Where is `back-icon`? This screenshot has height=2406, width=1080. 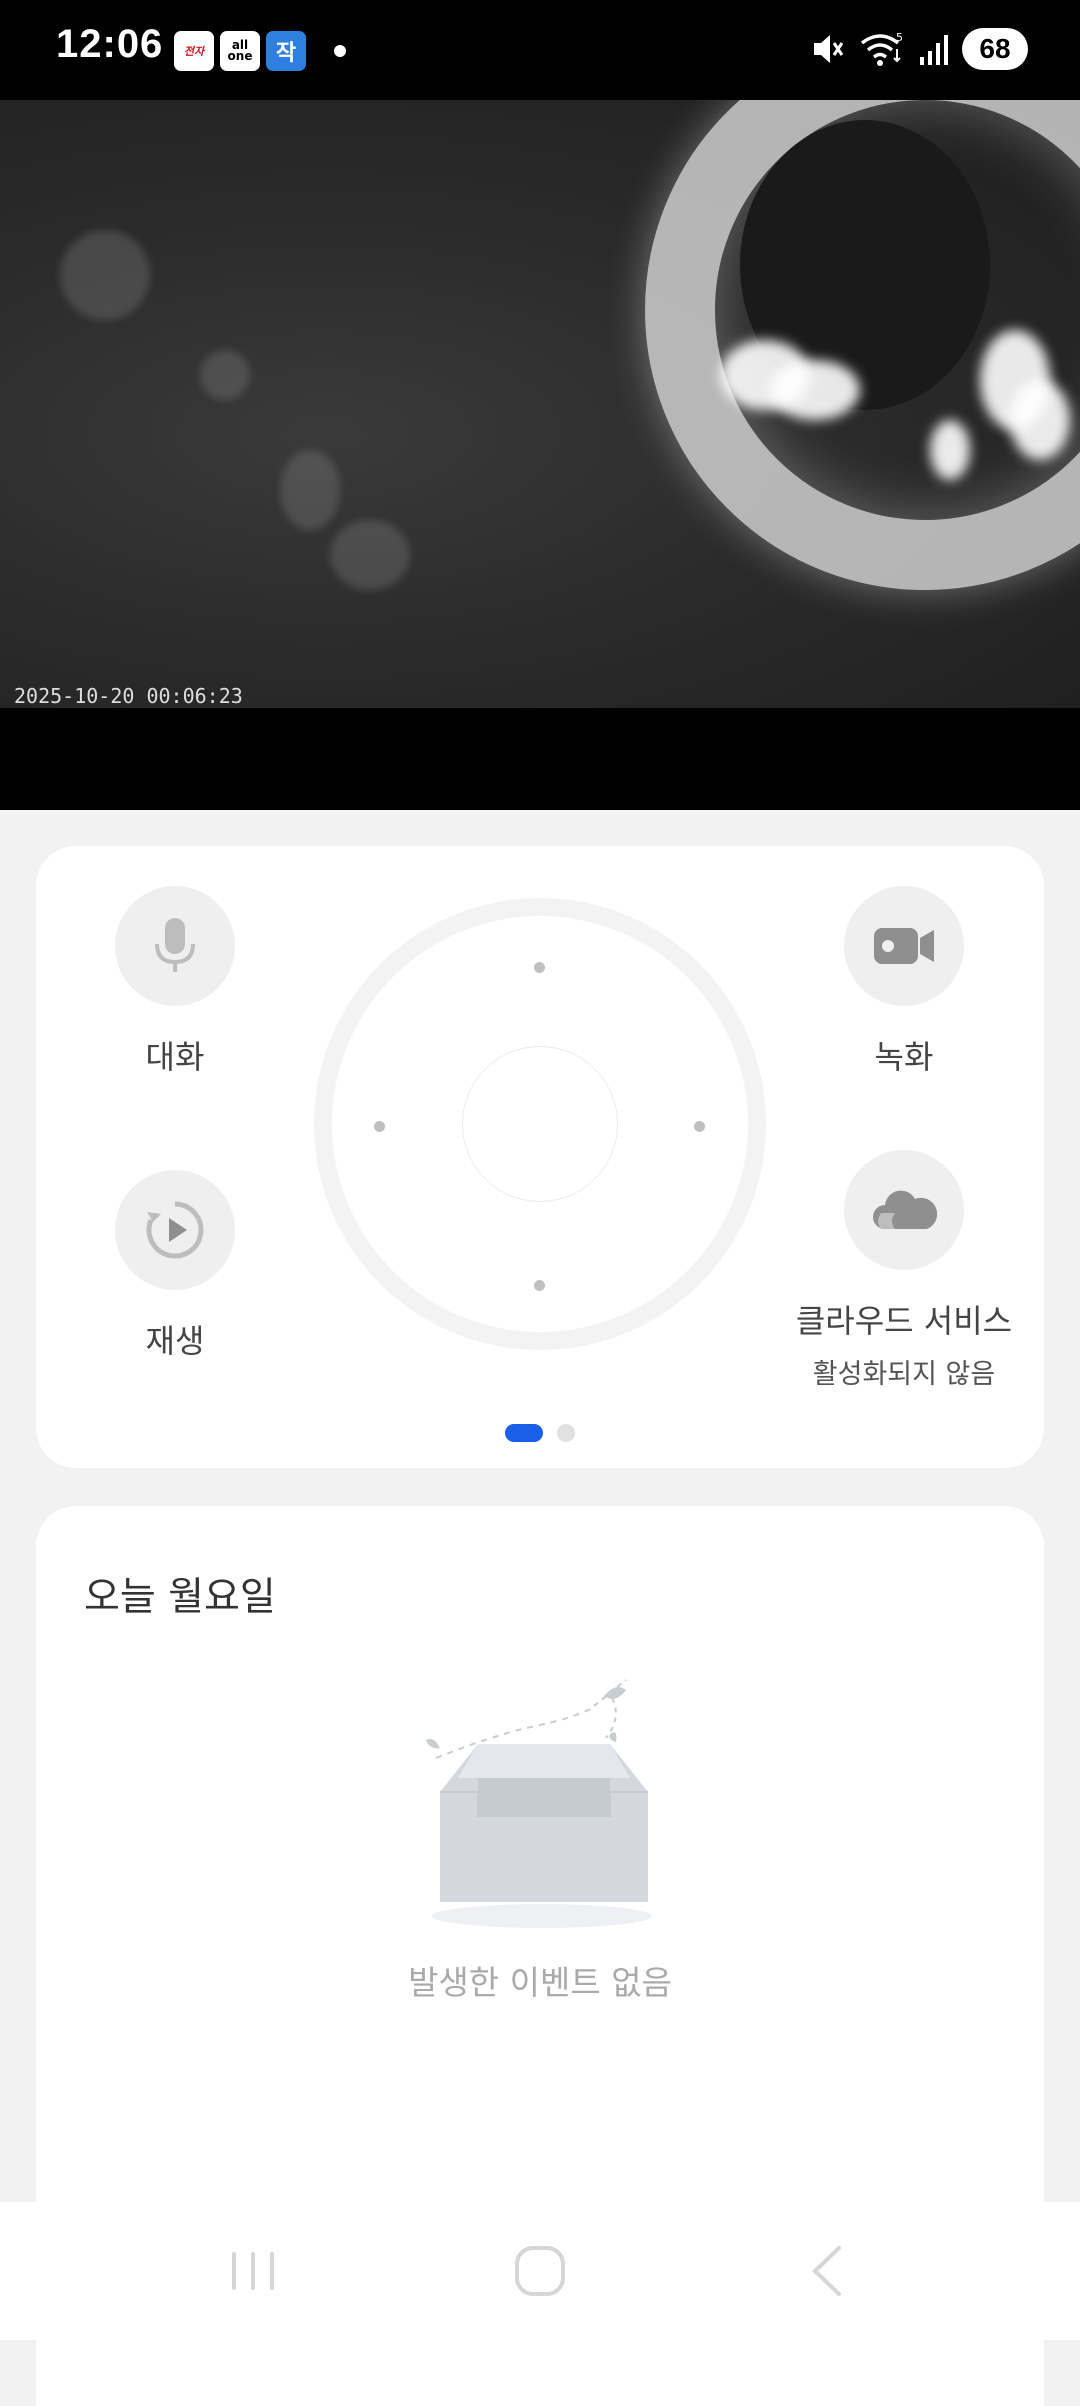 back-icon is located at coordinates (826, 2271).